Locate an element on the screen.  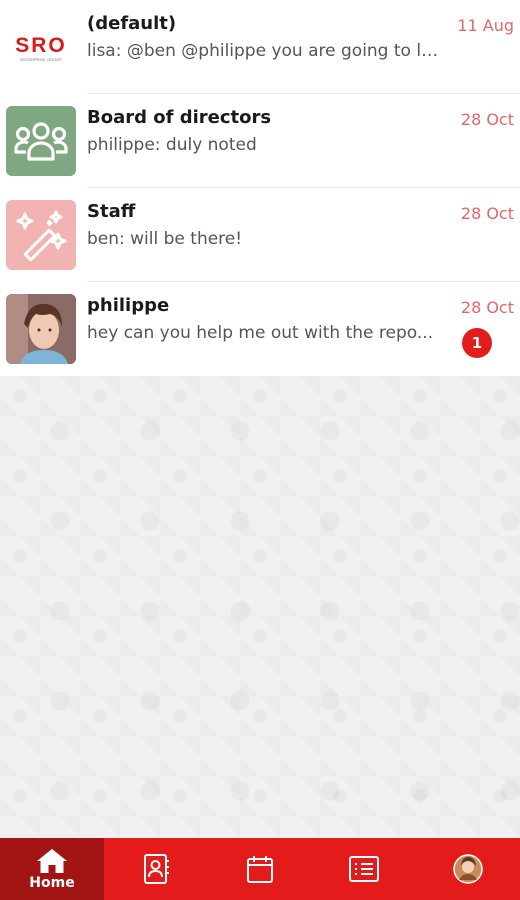
user-photo is located at coordinates (41, 329).